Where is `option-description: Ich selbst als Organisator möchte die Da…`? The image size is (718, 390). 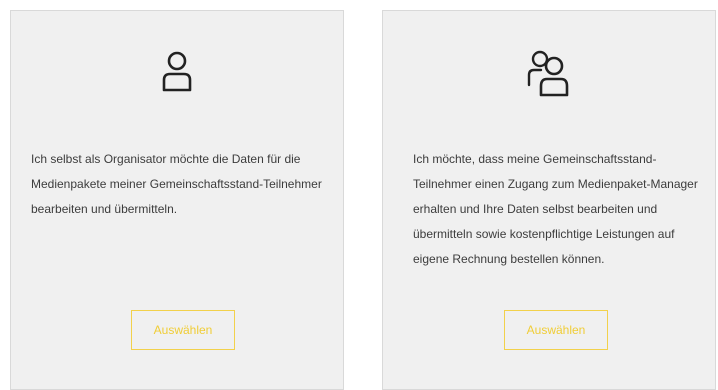
option-description: Ich selbst als Organisator möchte die Da… is located at coordinates (176, 184).